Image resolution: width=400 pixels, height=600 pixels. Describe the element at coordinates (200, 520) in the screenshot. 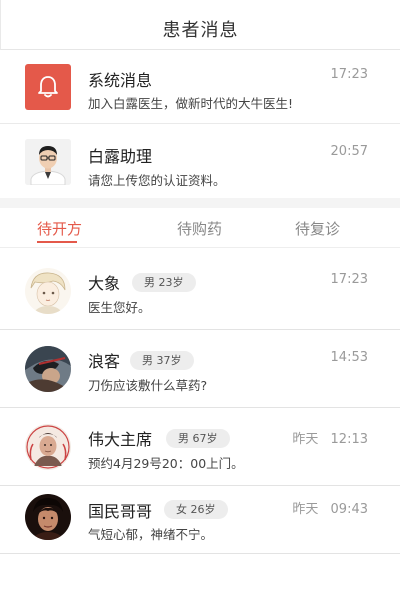

I see `patient-row: 国民哥哥 女 26岁 气短心郁，神绪不宁。 昨天 09:43` at that location.